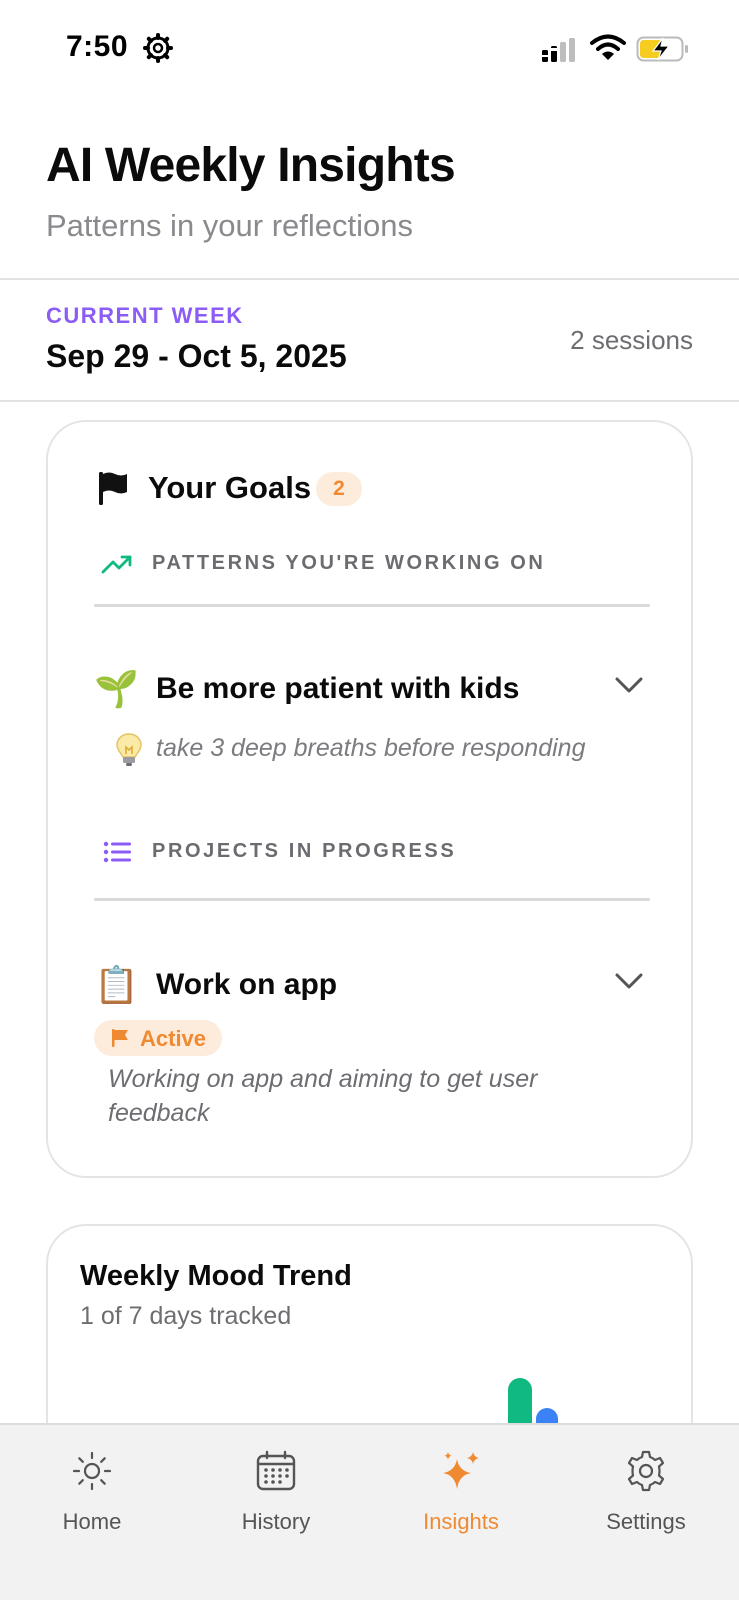  I want to click on pattern-goal-item: 🌱 Be more patient with kids, so click(372, 689).